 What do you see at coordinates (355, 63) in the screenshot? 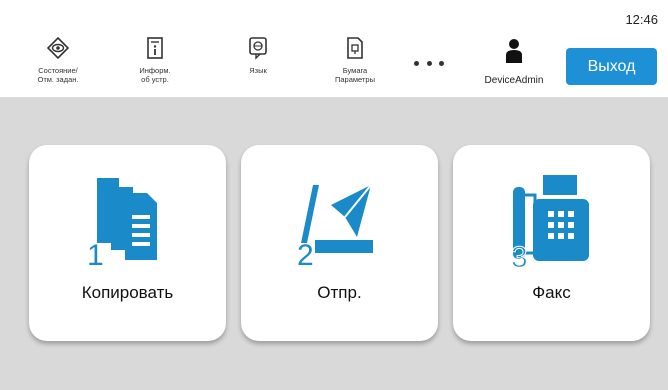
I see `nav-paper-settings: Бумага Параметры` at bounding box center [355, 63].